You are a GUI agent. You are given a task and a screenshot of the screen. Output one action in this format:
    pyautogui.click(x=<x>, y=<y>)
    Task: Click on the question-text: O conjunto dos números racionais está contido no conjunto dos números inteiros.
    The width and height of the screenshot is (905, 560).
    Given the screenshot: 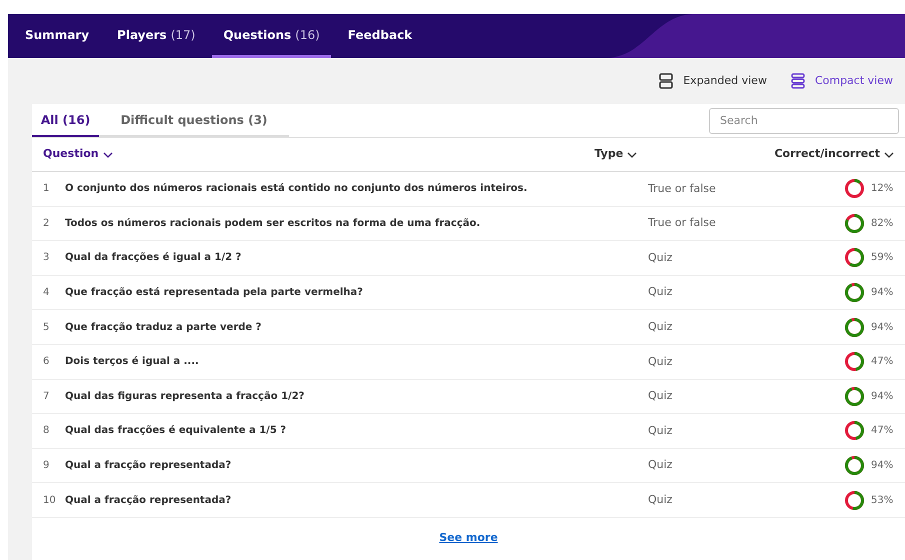 What is the action you would take?
    pyautogui.click(x=296, y=189)
    